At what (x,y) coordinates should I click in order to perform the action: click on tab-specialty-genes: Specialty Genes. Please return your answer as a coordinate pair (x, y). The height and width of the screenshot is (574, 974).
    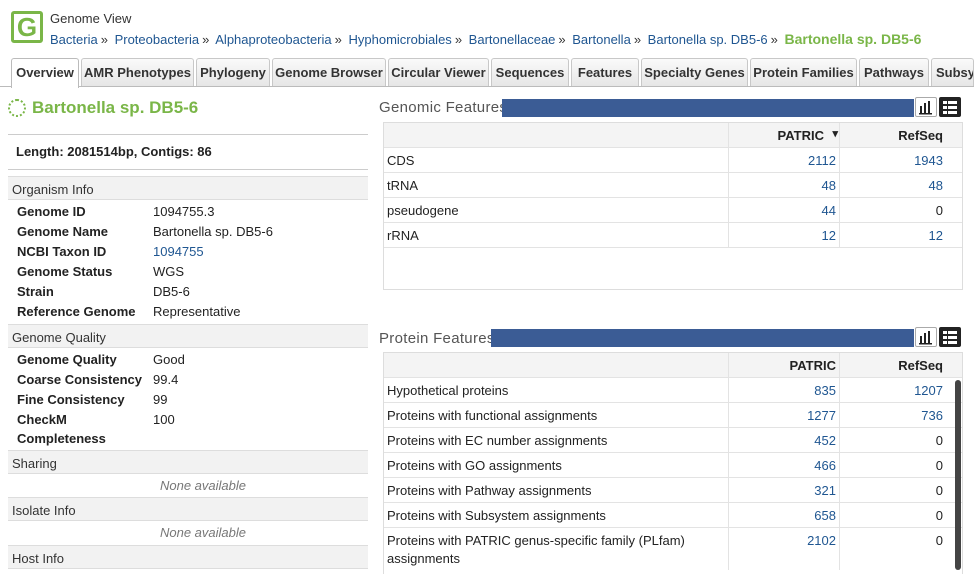
    Looking at the image, I should click on (694, 72).